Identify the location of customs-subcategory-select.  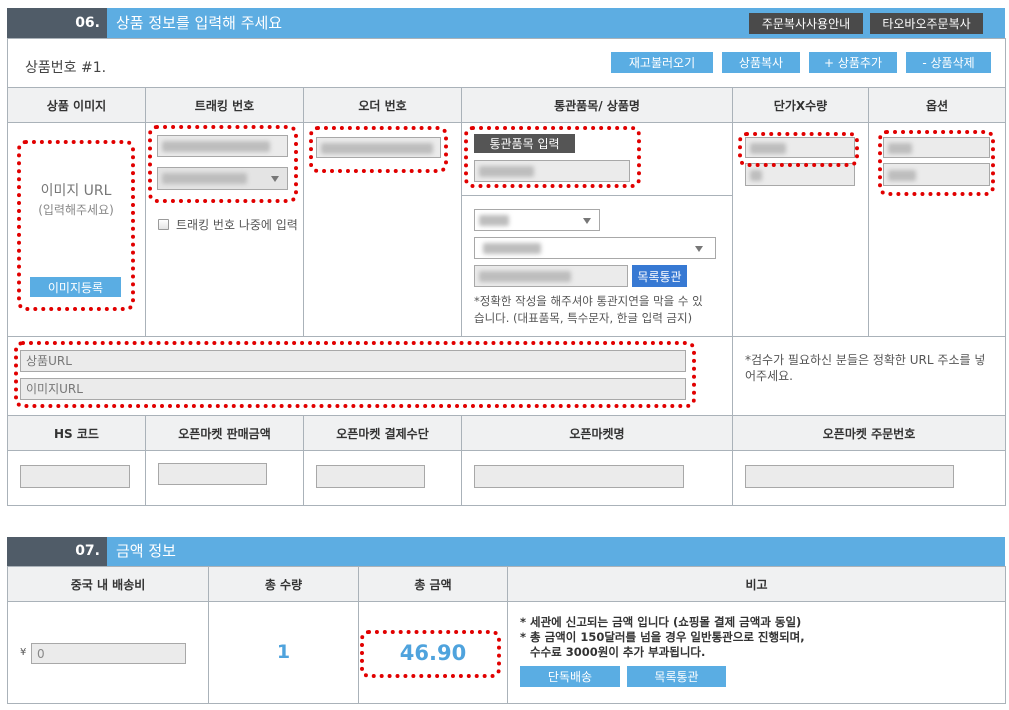
(595, 248).